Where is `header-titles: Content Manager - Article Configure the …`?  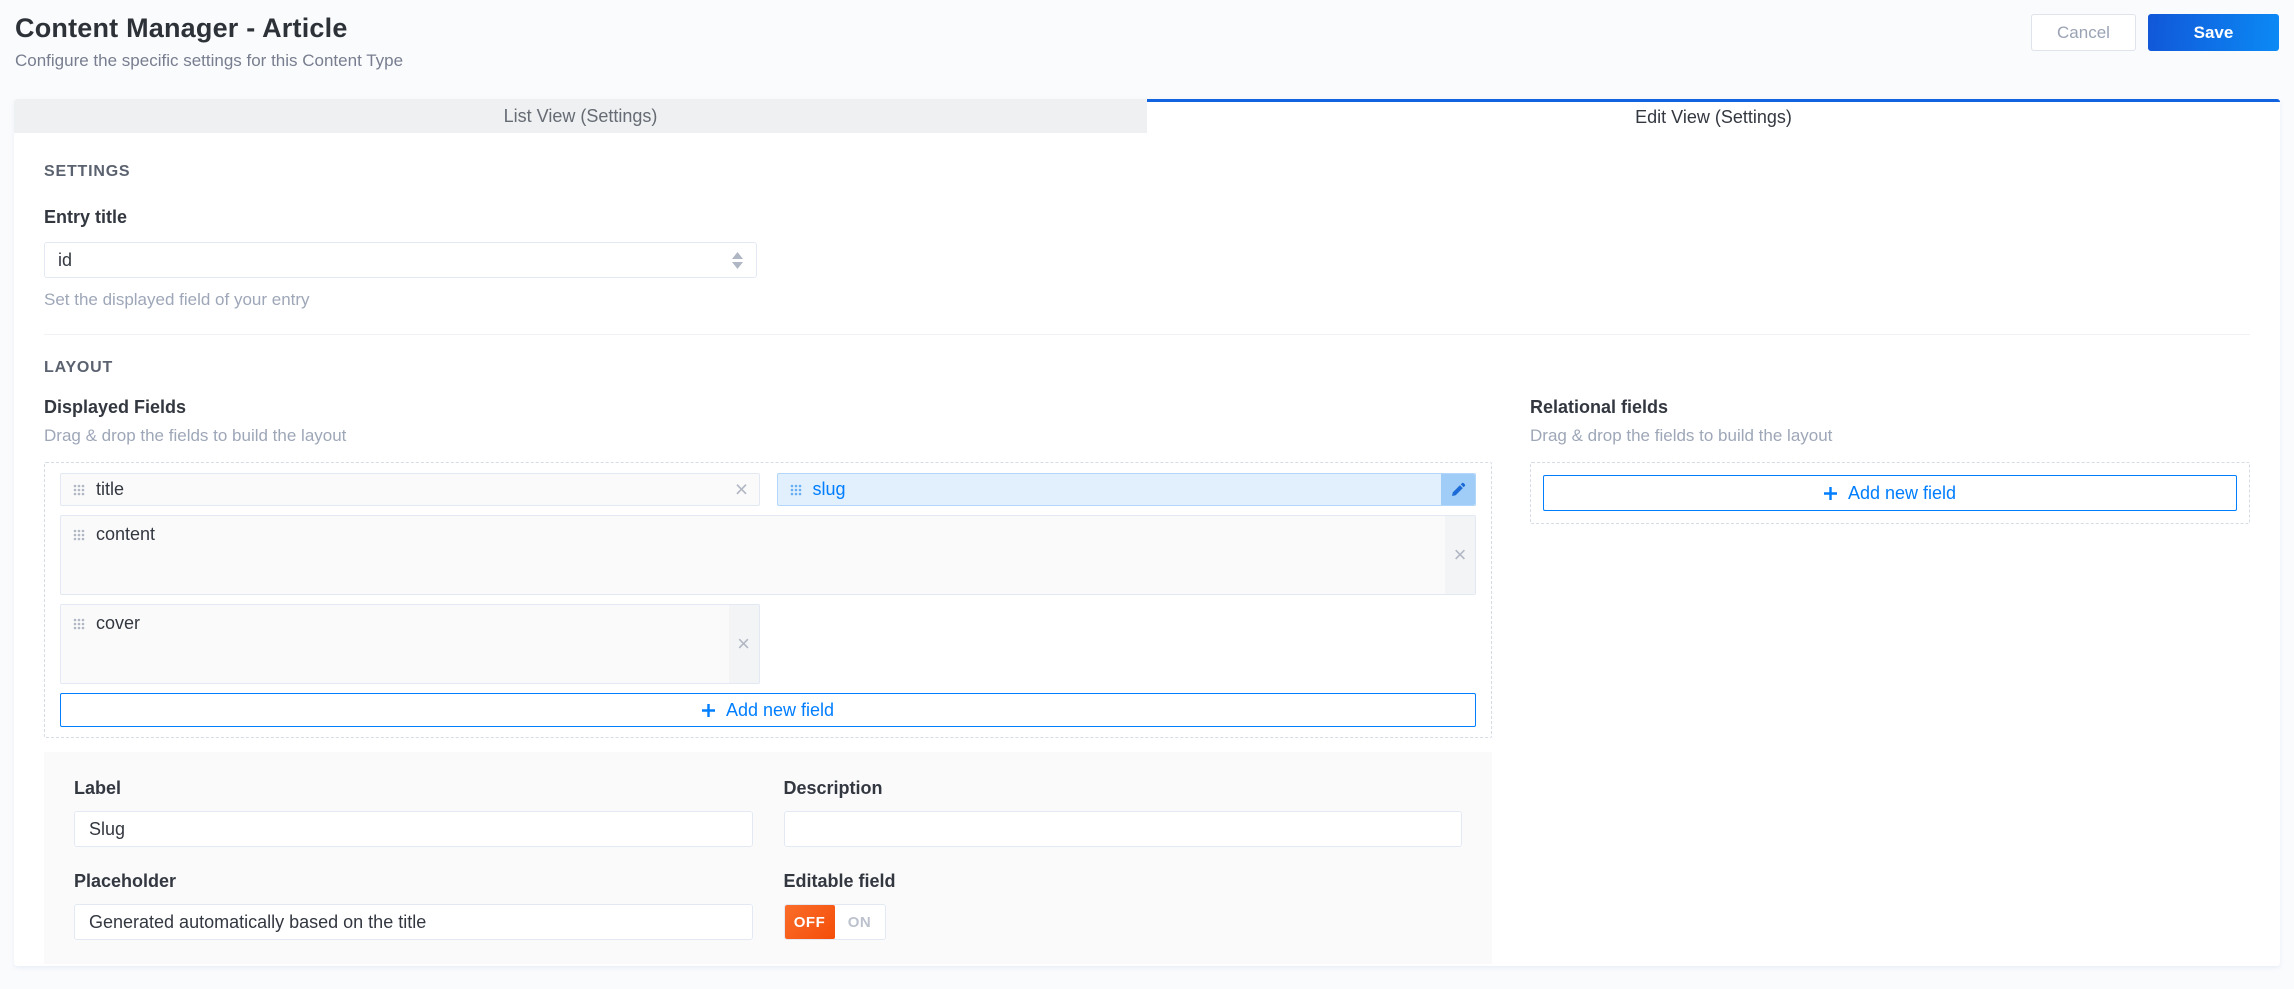
header-titles: Content Manager - Article Configure the … is located at coordinates (209, 42).